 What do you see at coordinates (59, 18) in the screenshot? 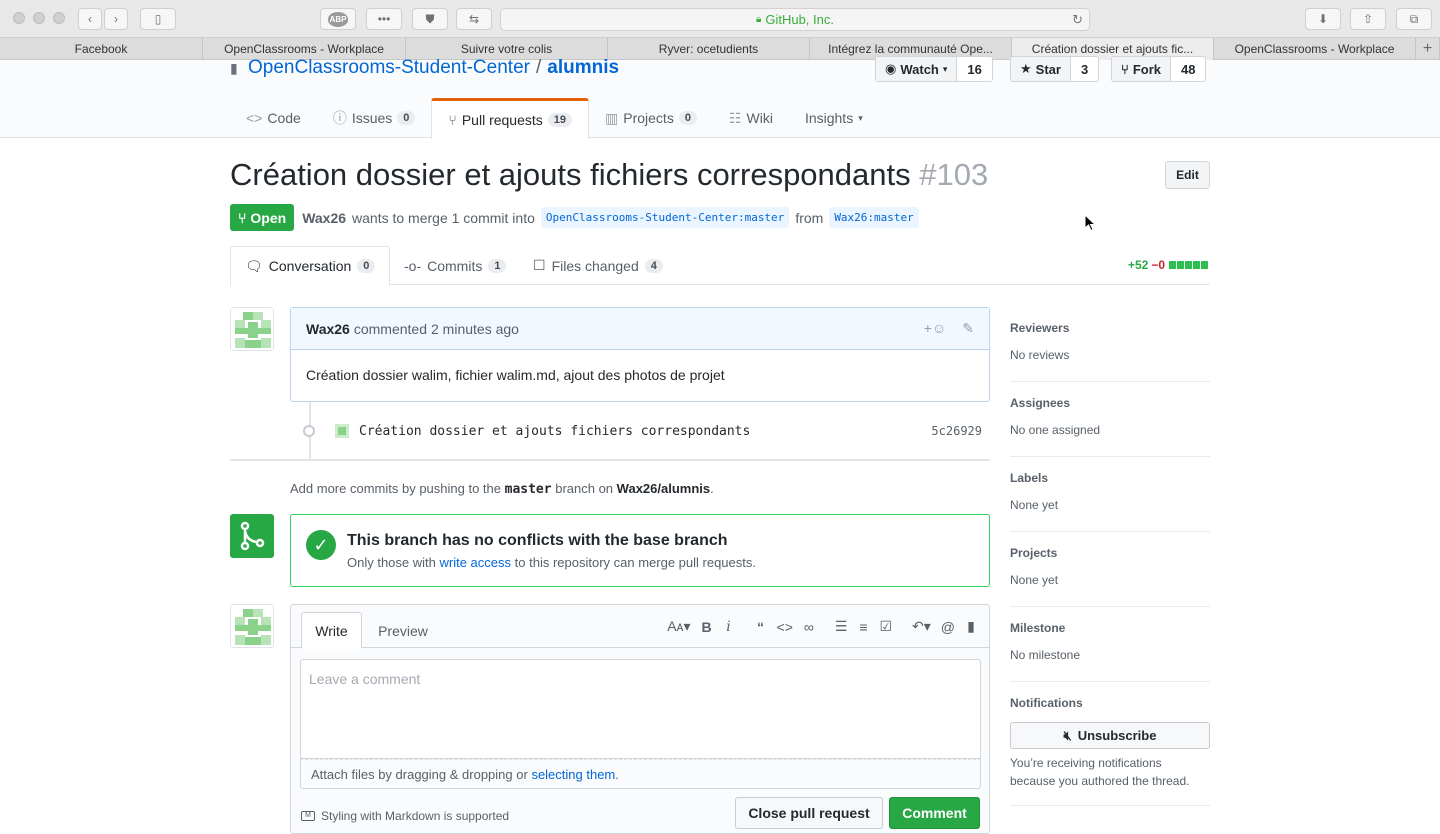
I see `zoom-window-button` at bounding box center [59, 18].